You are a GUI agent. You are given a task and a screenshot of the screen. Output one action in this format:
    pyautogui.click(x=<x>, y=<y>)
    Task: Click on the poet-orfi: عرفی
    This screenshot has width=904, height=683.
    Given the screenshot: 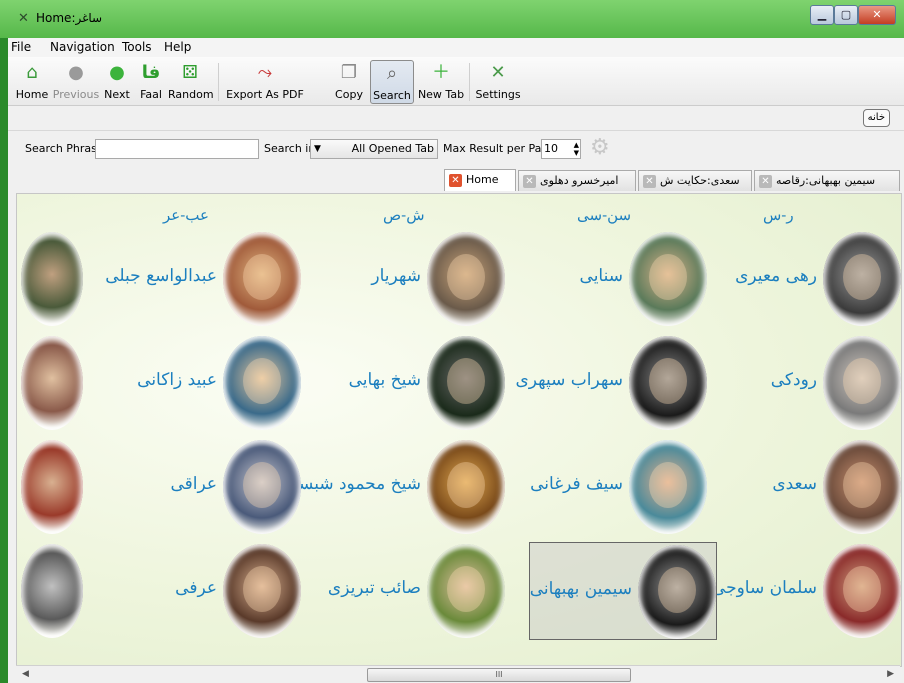 What is the action you would take?
    pyautogui.click(x=201, y=591)
    